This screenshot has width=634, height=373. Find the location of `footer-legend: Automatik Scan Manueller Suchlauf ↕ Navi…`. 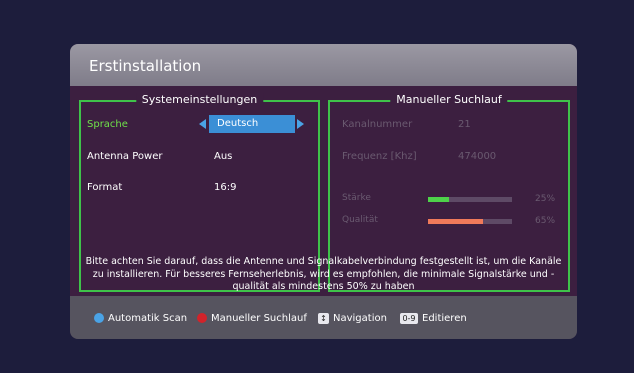

footer-legend: Automatik Scan Manueller Suchlauf ↕ Navi… is located at coordinates (323, 317).